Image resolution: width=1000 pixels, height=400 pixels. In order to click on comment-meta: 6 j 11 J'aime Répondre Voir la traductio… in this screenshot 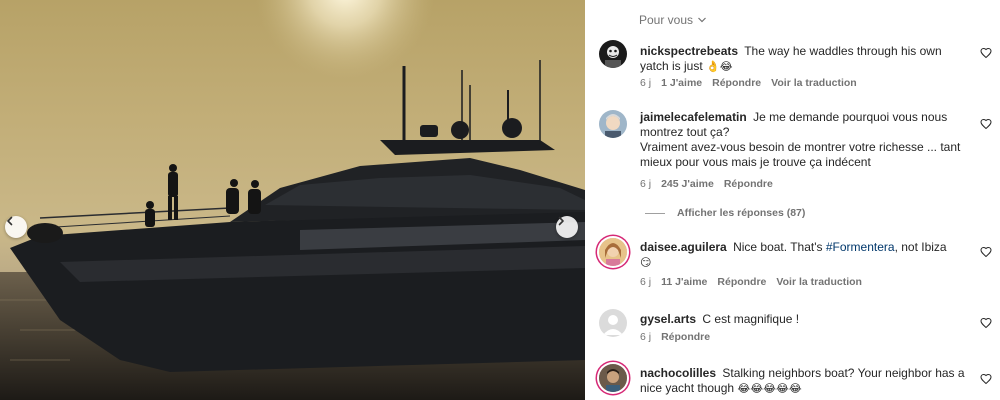, I will do `click(751, 282)`.